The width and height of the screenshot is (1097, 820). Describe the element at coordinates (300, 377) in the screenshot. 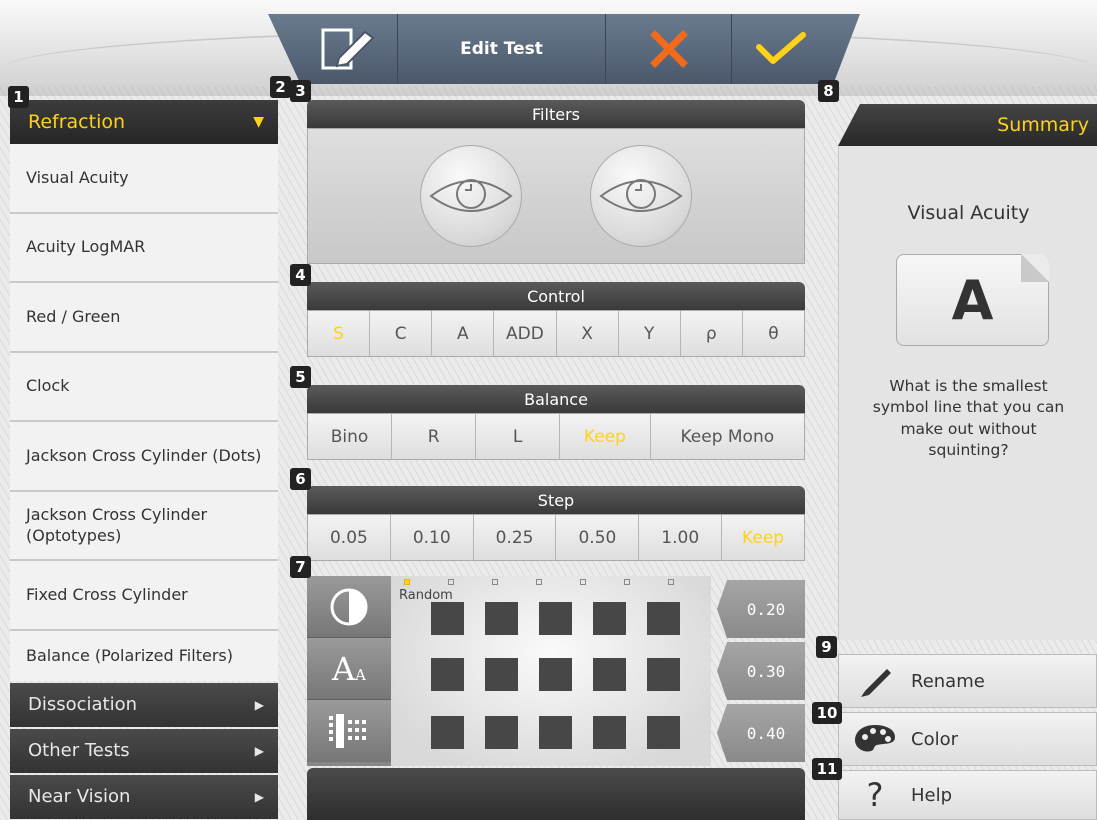

I see `badge-5: 5` at that location.